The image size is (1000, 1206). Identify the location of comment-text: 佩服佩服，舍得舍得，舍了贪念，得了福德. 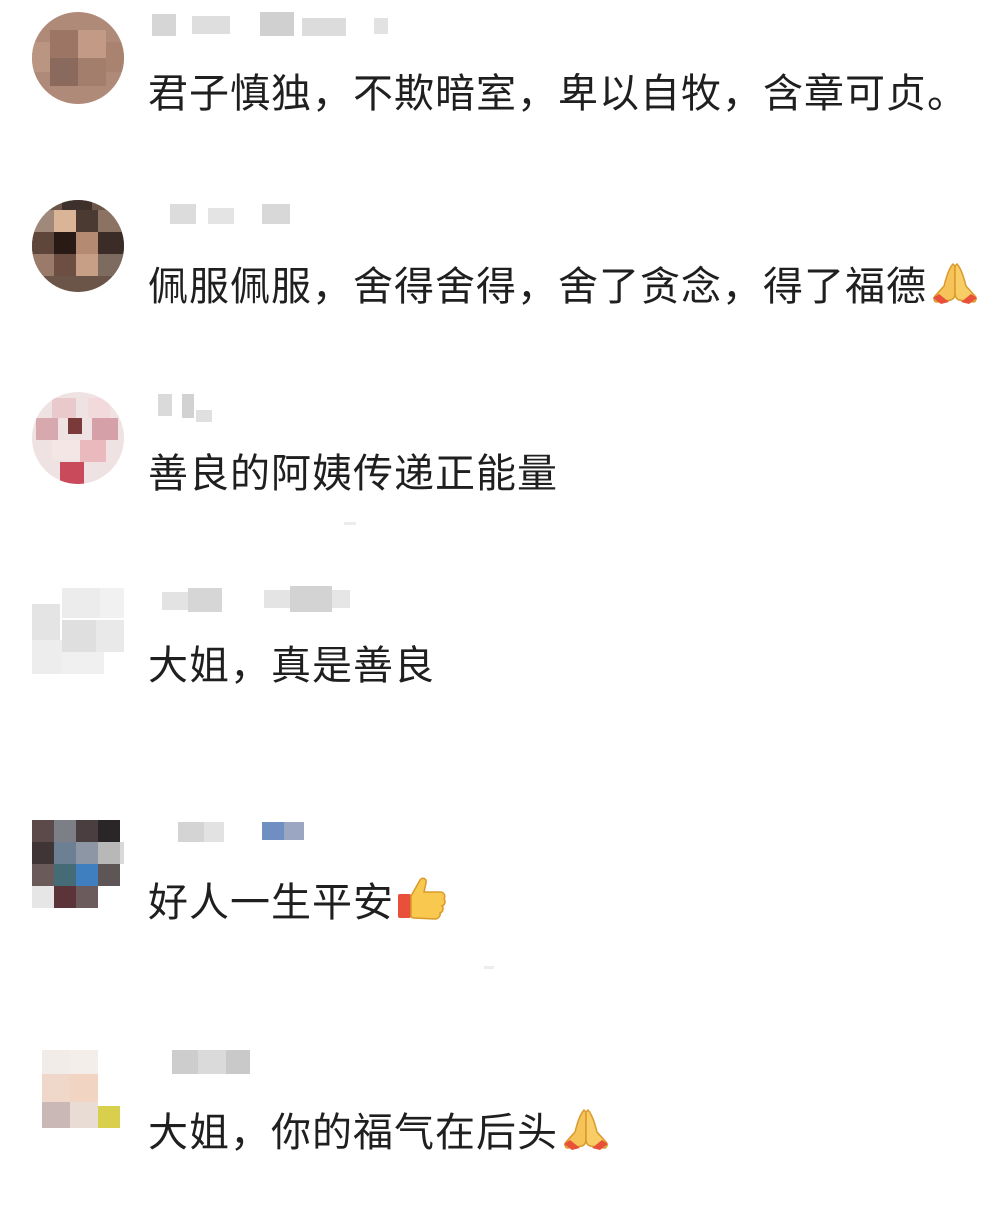
(564, 284).